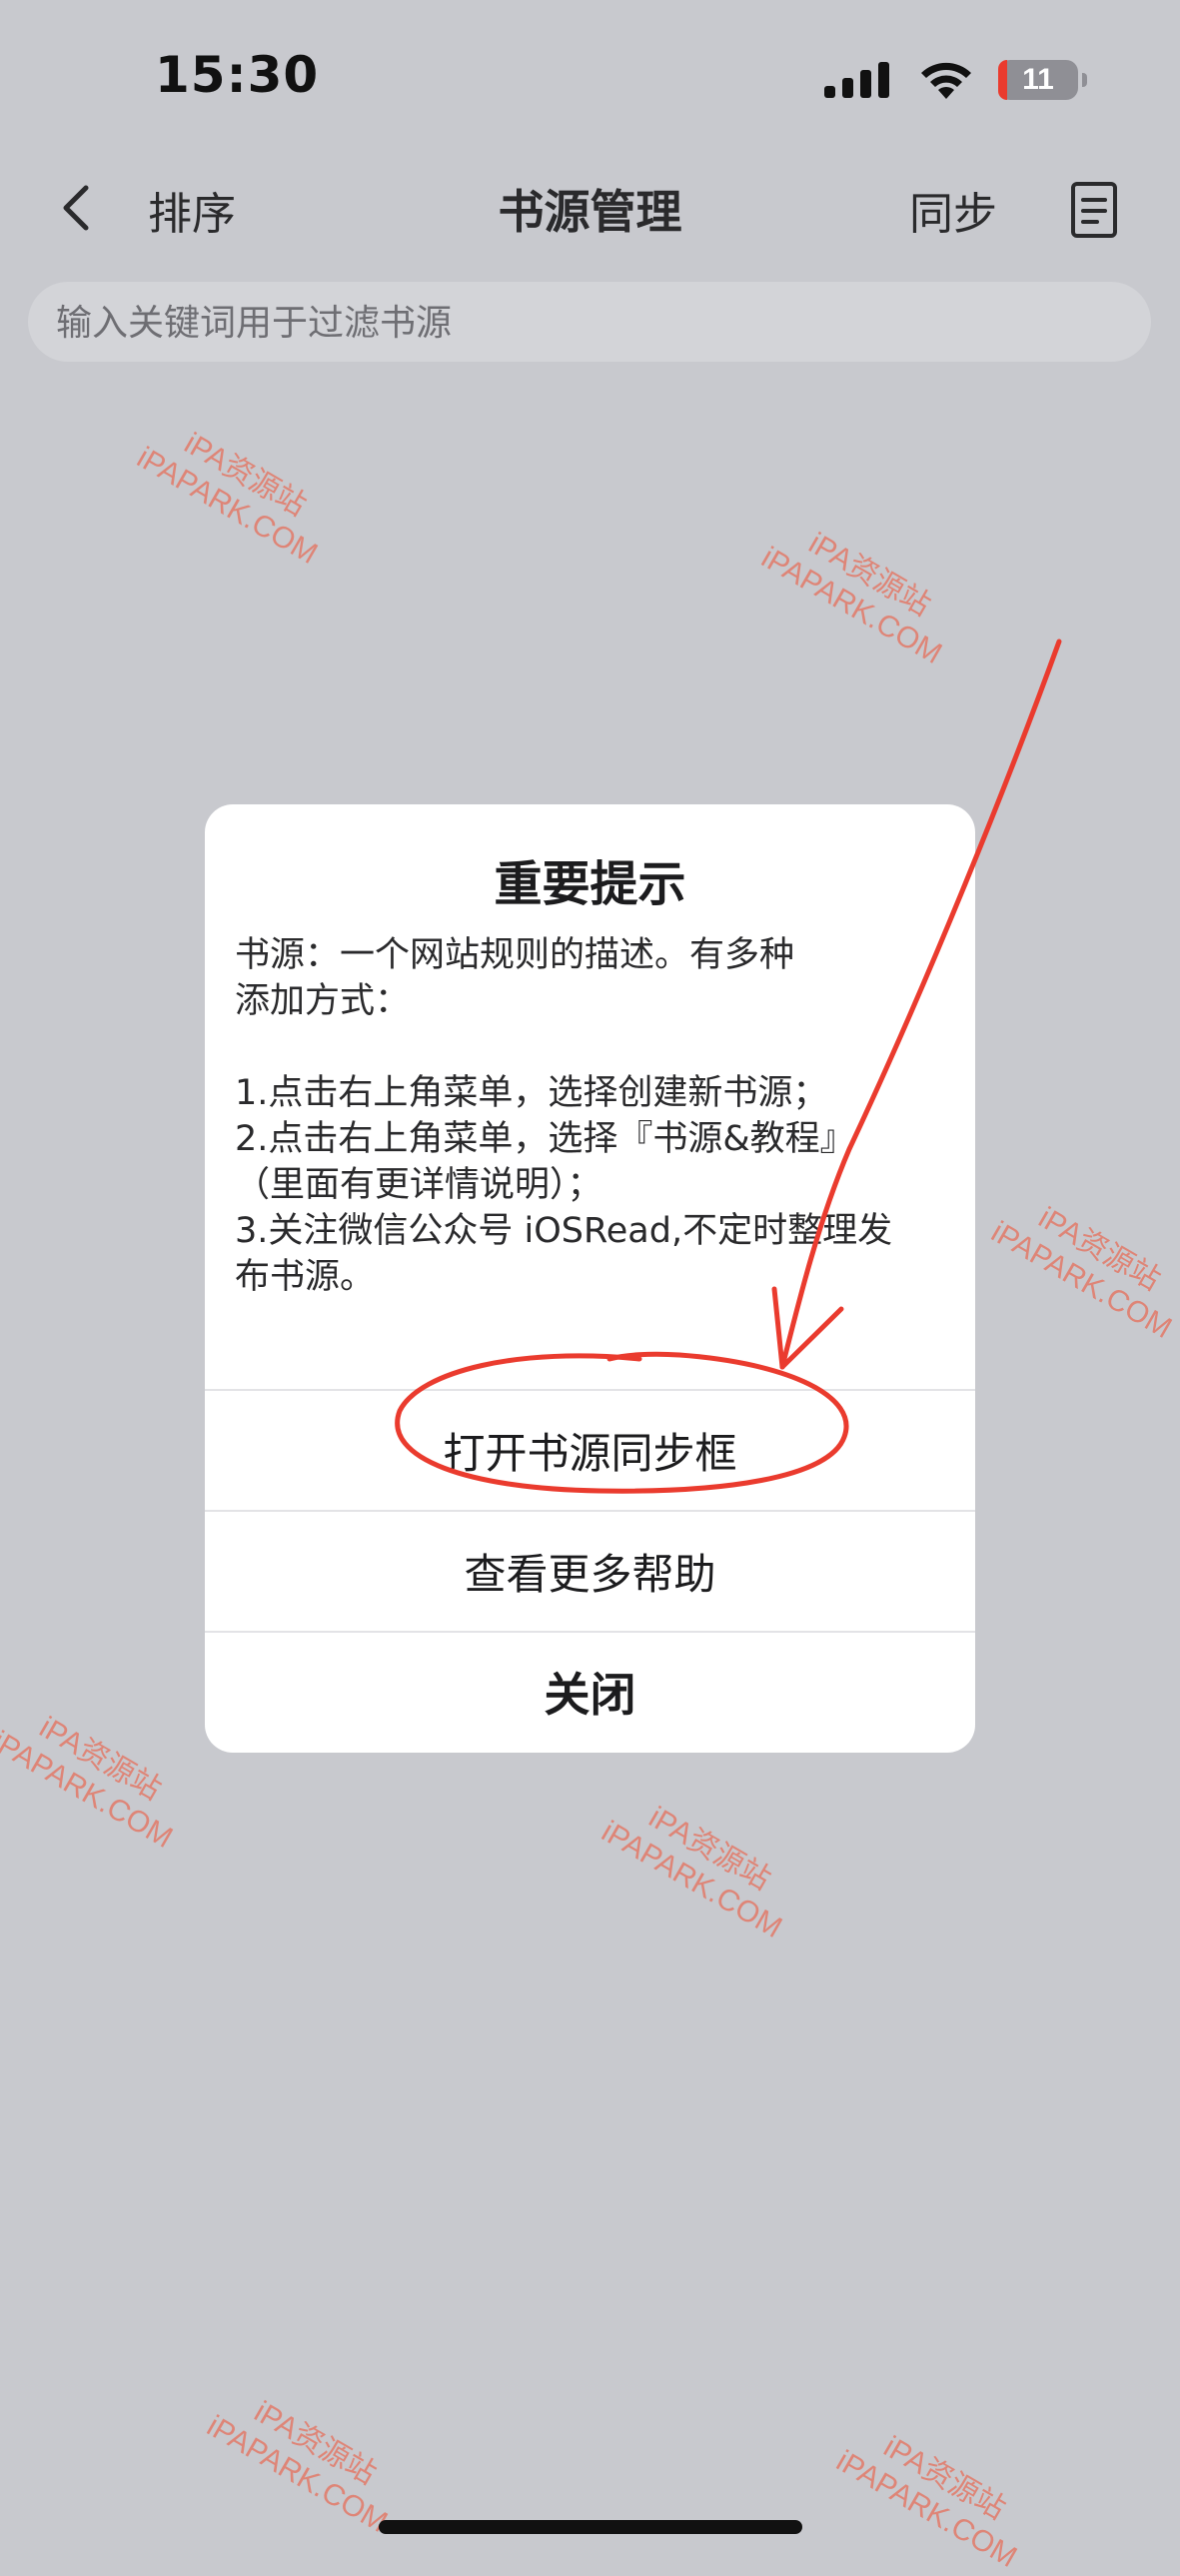 This screenshot has width=1180, height=2576. I want to click on open-sync-dialog-button: 打开书源同步框, so click(590, 1449).